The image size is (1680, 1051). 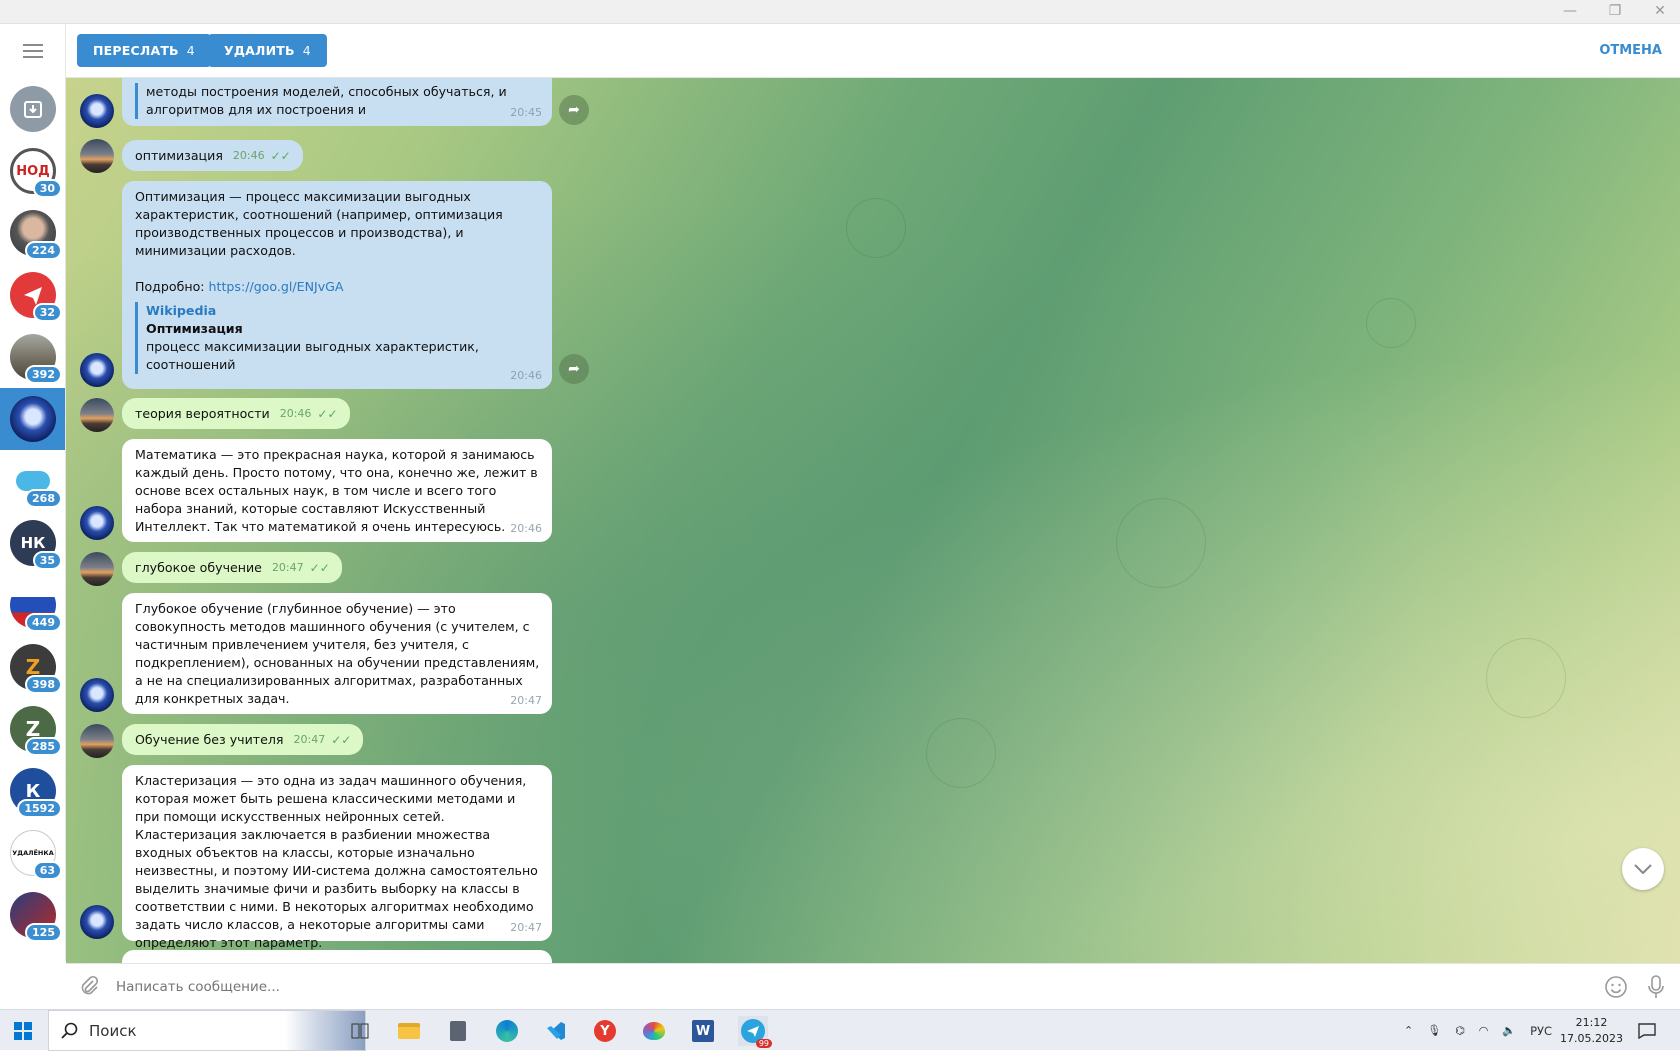 I want to click on telegram-icon: 99, so click(x=755, y=1032).